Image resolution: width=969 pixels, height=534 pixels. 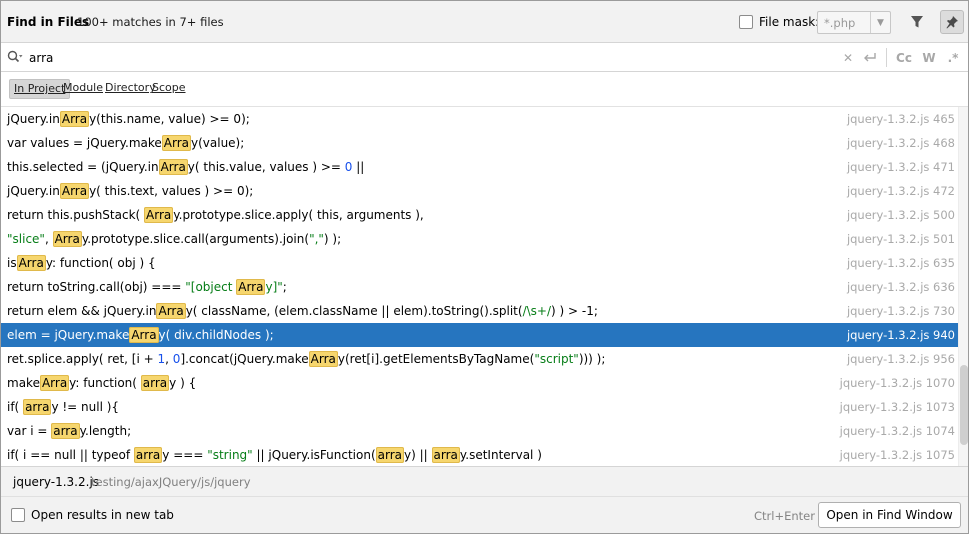 What do you see at coordinates (900, 215) in the screenshot?
I see `result-file: jquery-1.3.2.js 500` at bounding box center [900, 215].